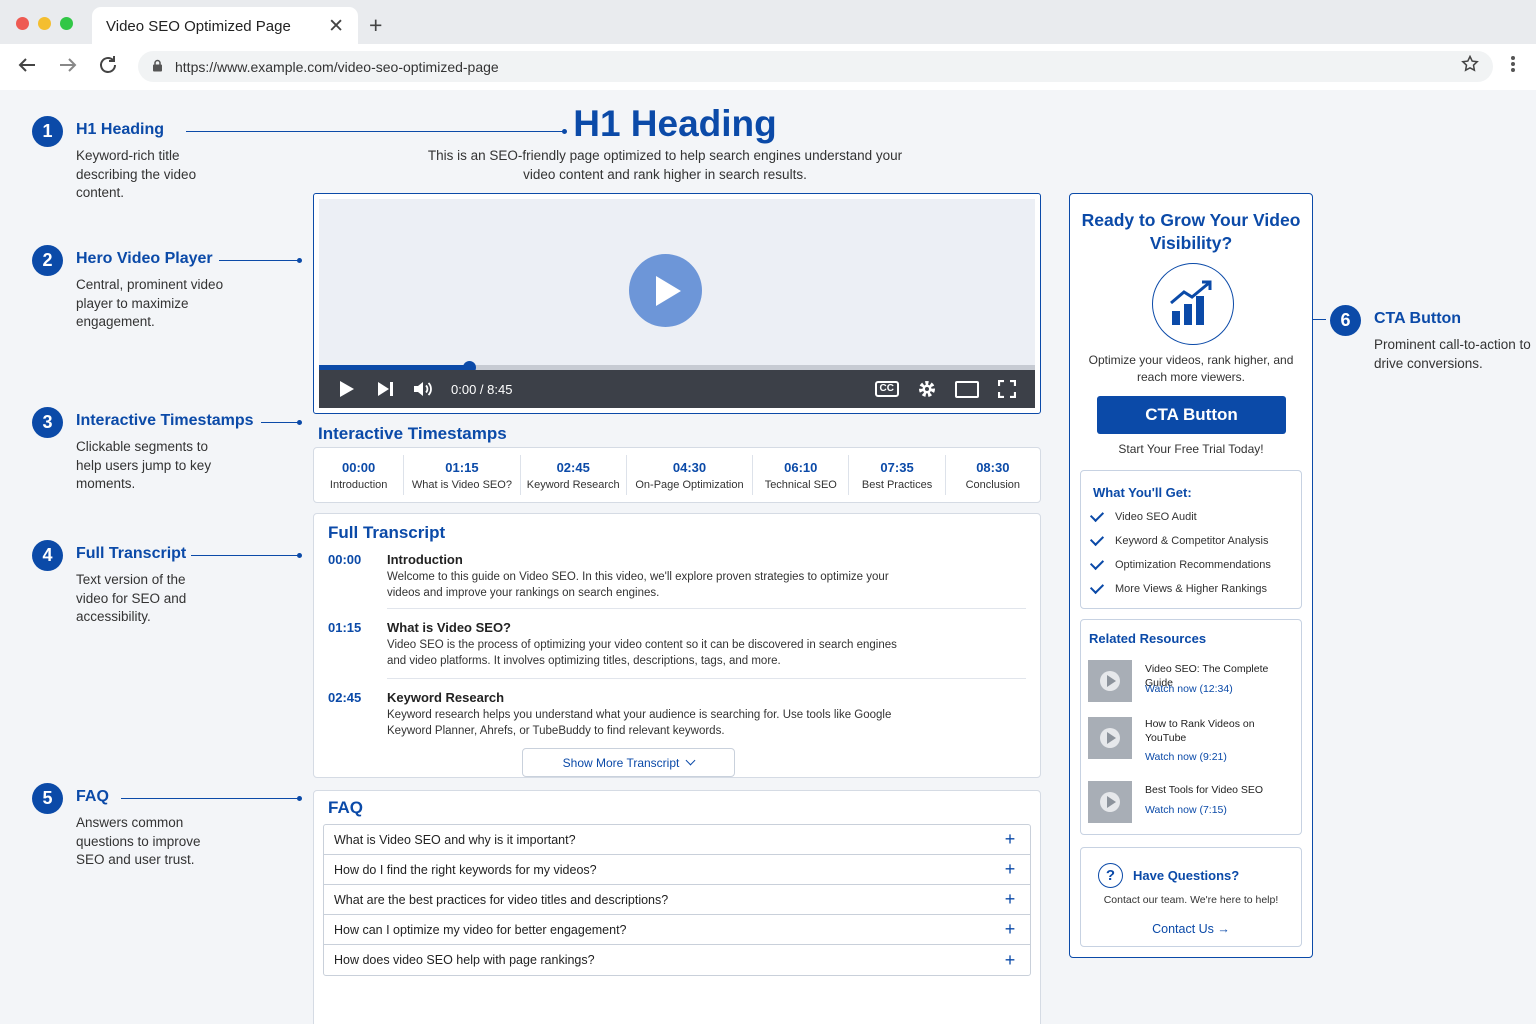 The image size is (1536, 1024). I want to click on timestamp-item: 04:30 On-Page Optimization, so click(690, 475).